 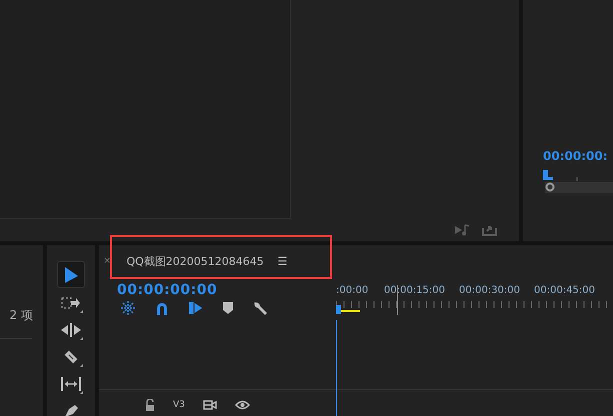 What do you see at coordinates (22, 315) in the screenshot?
I see `item-count: 2 项` at bounding box center [22, 315].